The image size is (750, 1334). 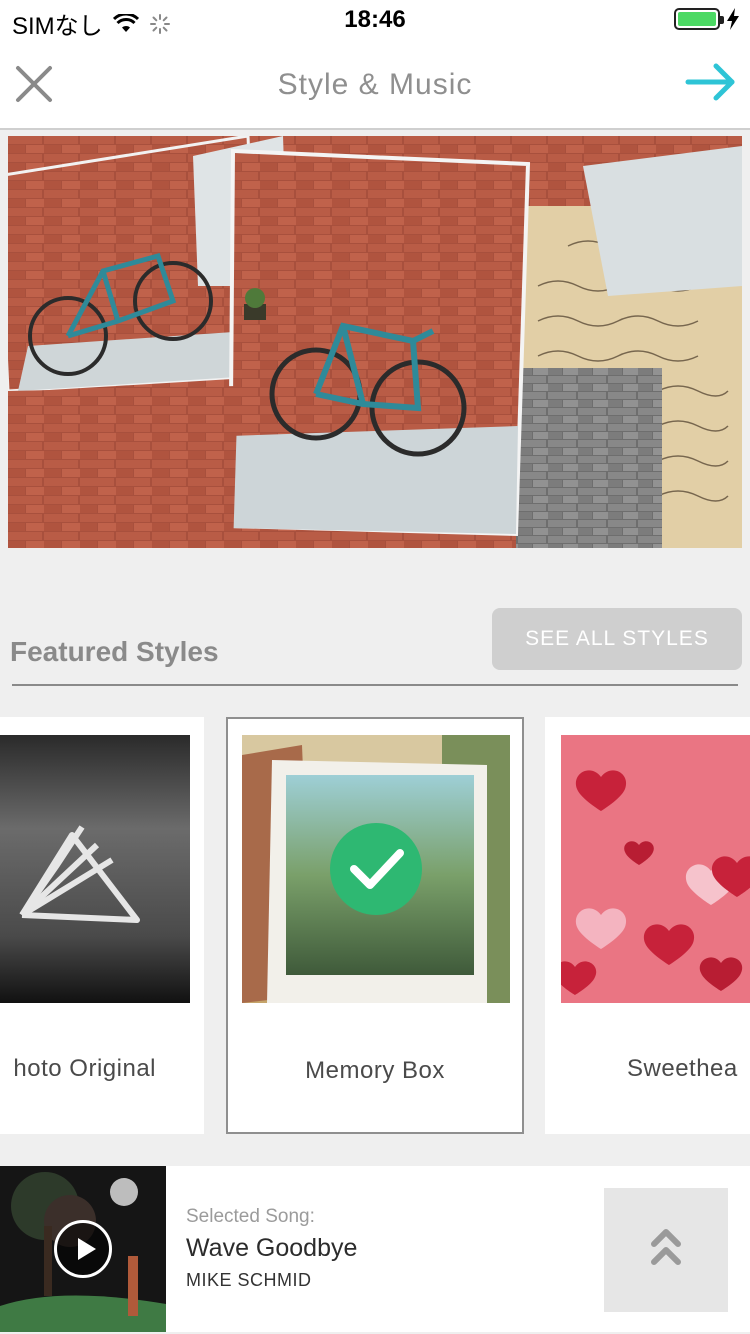 I want to click on status-time: 18:46, so click(x=375, y=19).